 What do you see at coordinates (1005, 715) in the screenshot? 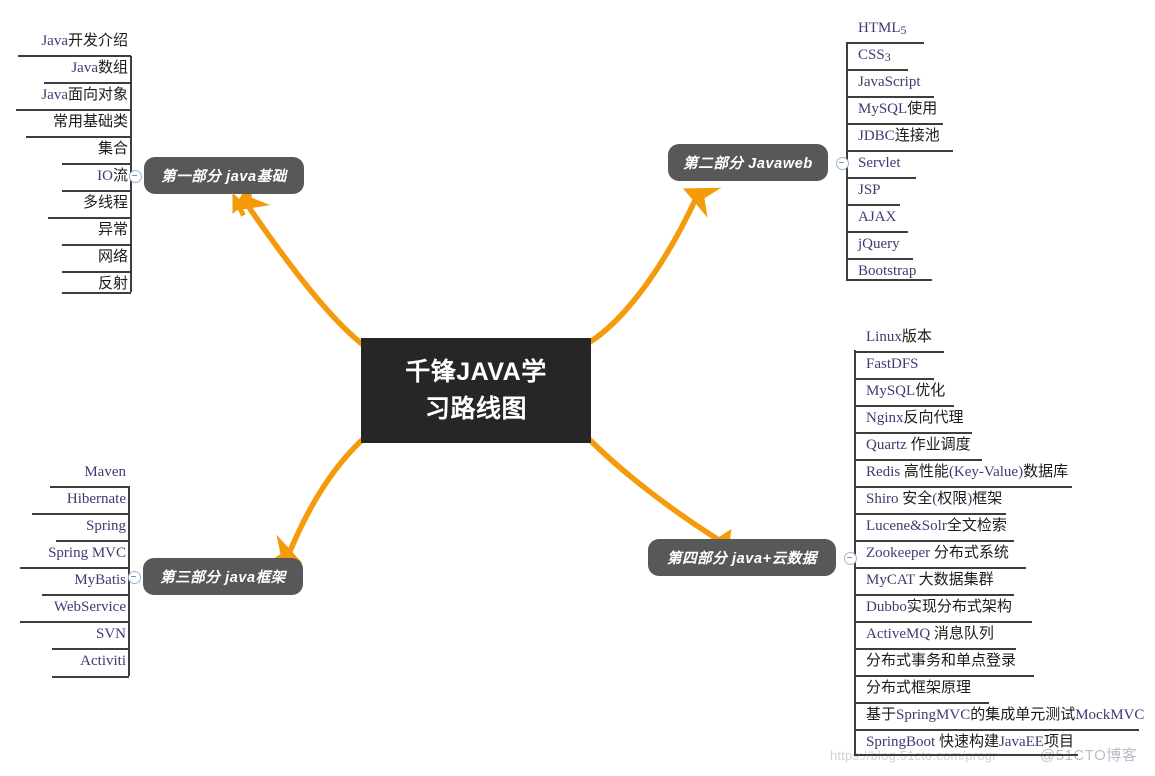
I see `leaf-item: 基于SpringMVC的集成单元测试MockMVC` at bounding box center [1005, 715].